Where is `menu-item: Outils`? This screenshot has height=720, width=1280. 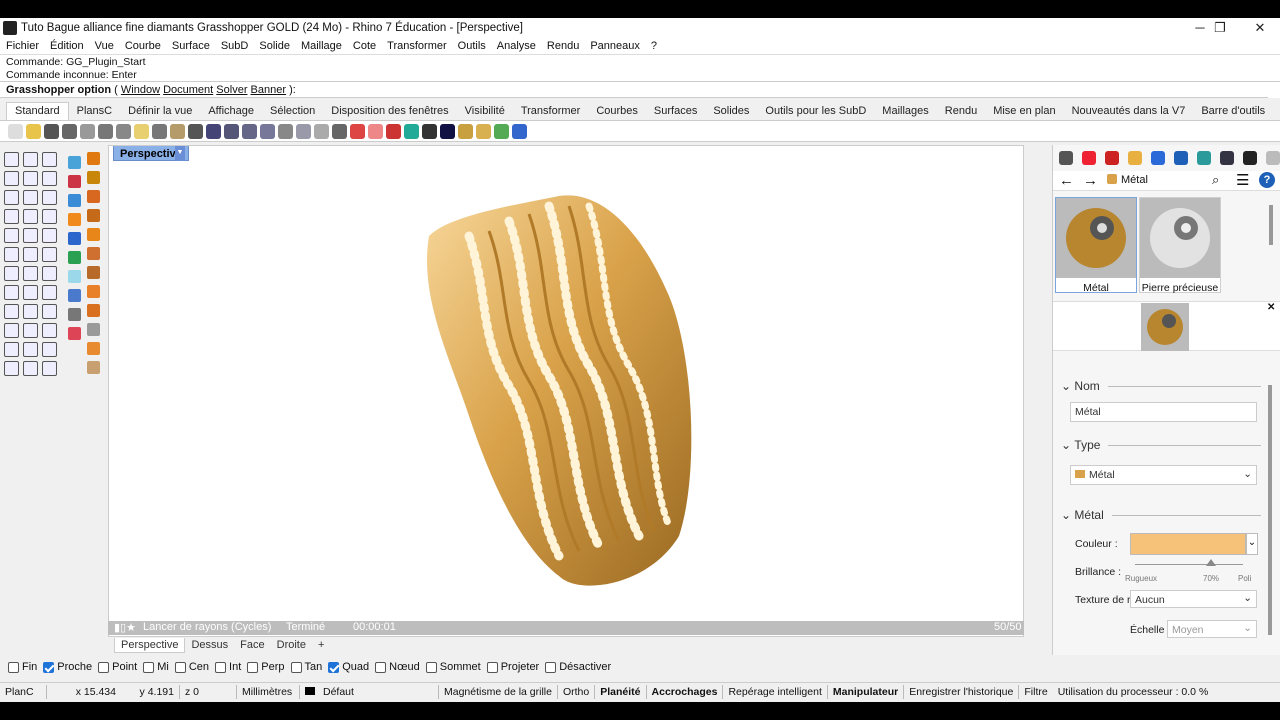
menu-item: Outils is located at coordinates (472, 46).